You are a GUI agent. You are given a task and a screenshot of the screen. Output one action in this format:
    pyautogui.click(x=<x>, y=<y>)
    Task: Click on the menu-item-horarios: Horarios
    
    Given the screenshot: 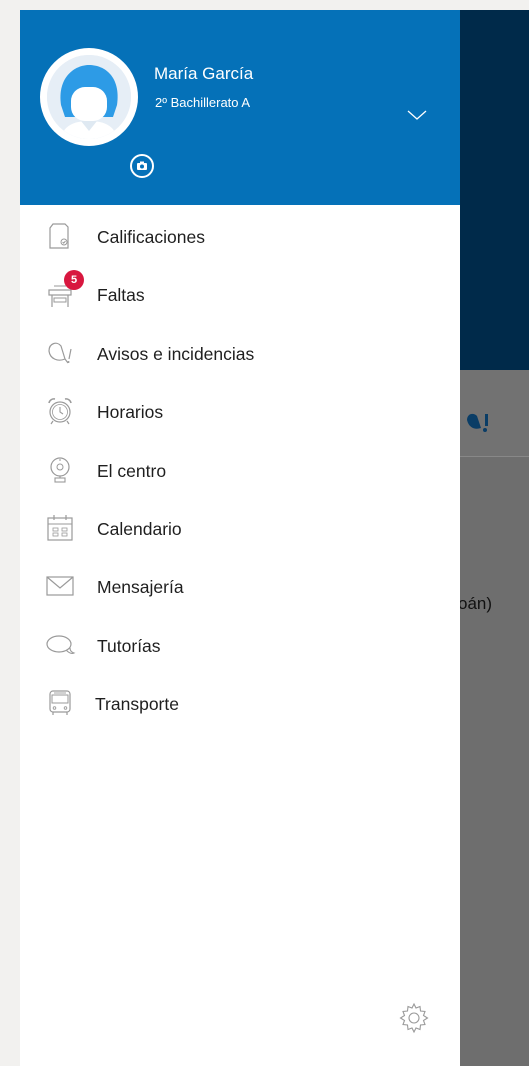 What is the action you would take?
    pyautogui.click(x=240, y=412)
    